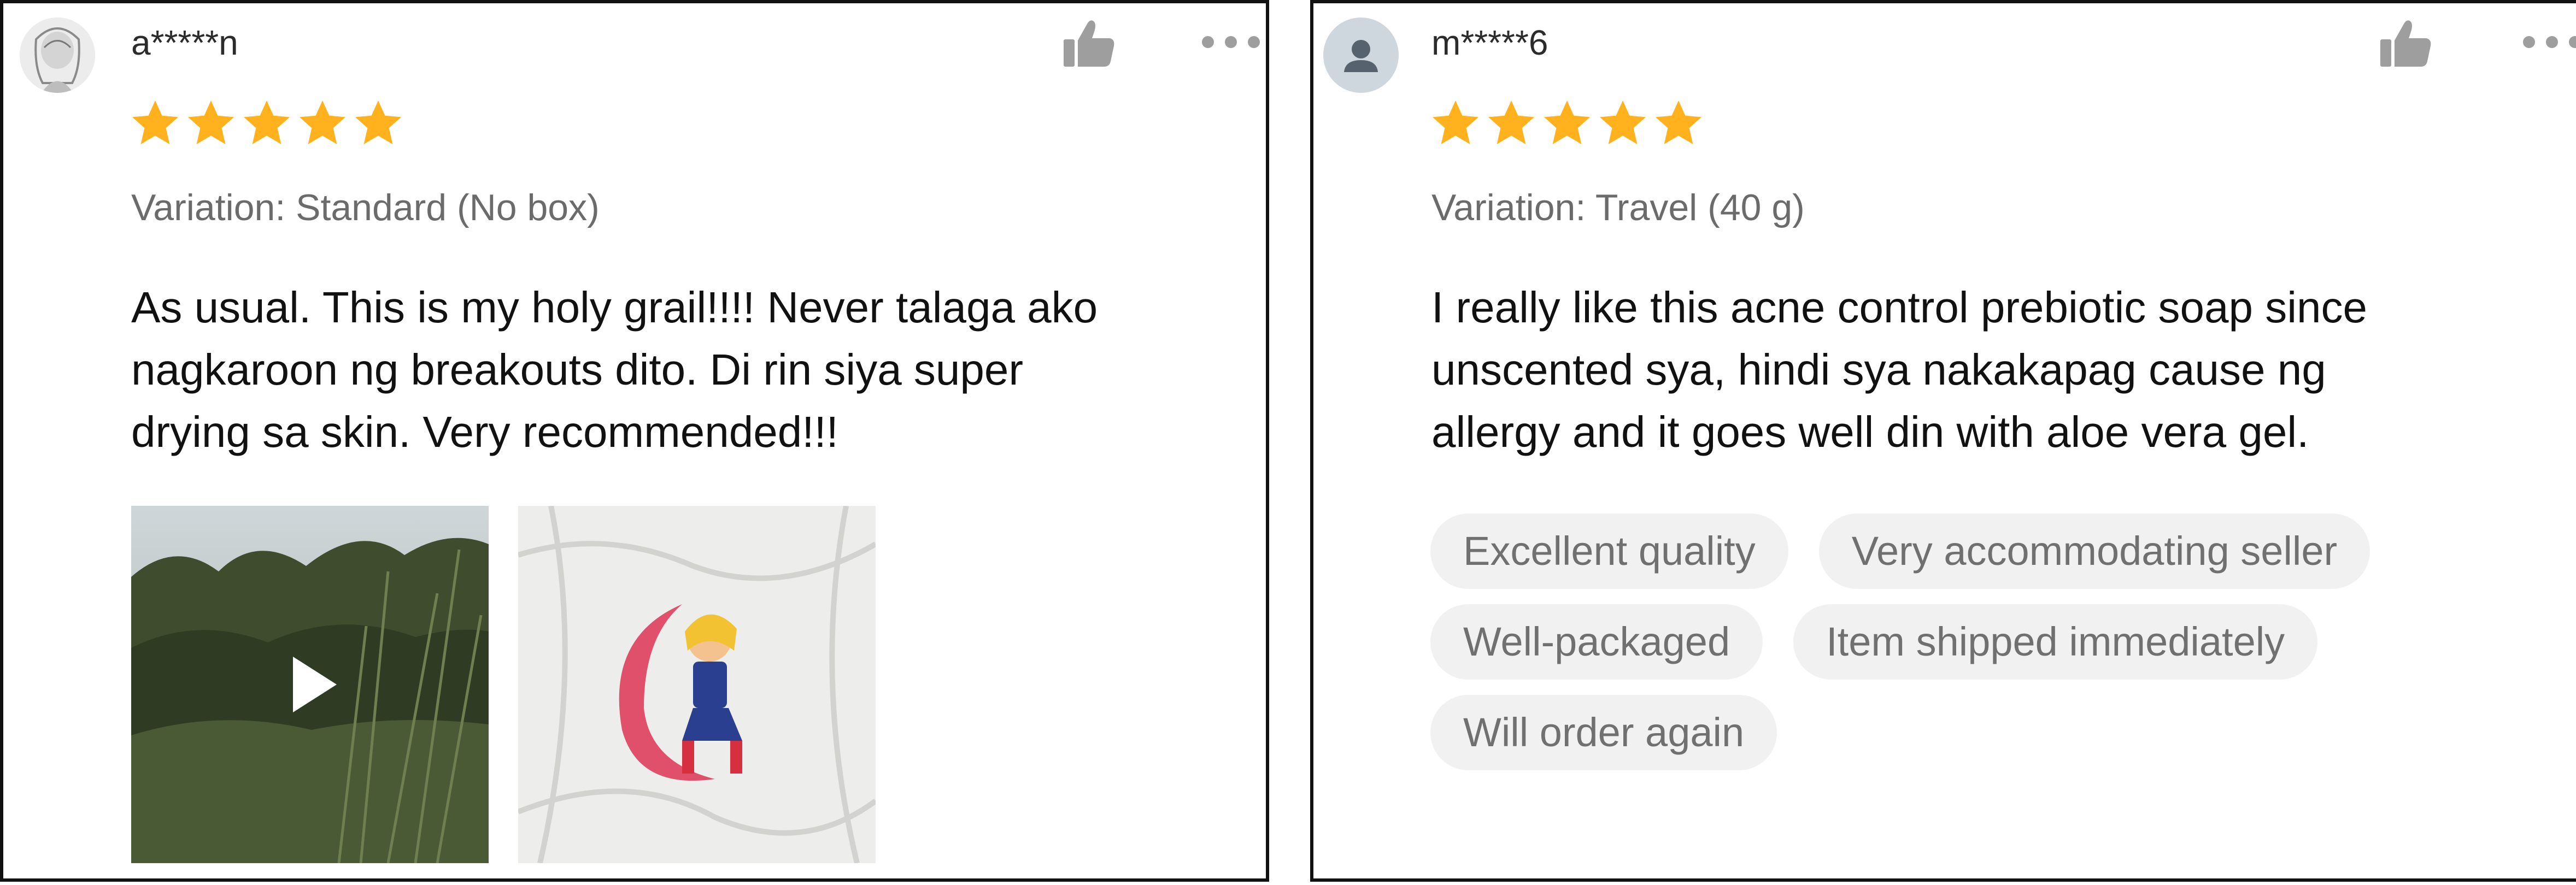  I want to click on review-text-line: drying sa skin. Very recommended!!!, so click(484, 432).